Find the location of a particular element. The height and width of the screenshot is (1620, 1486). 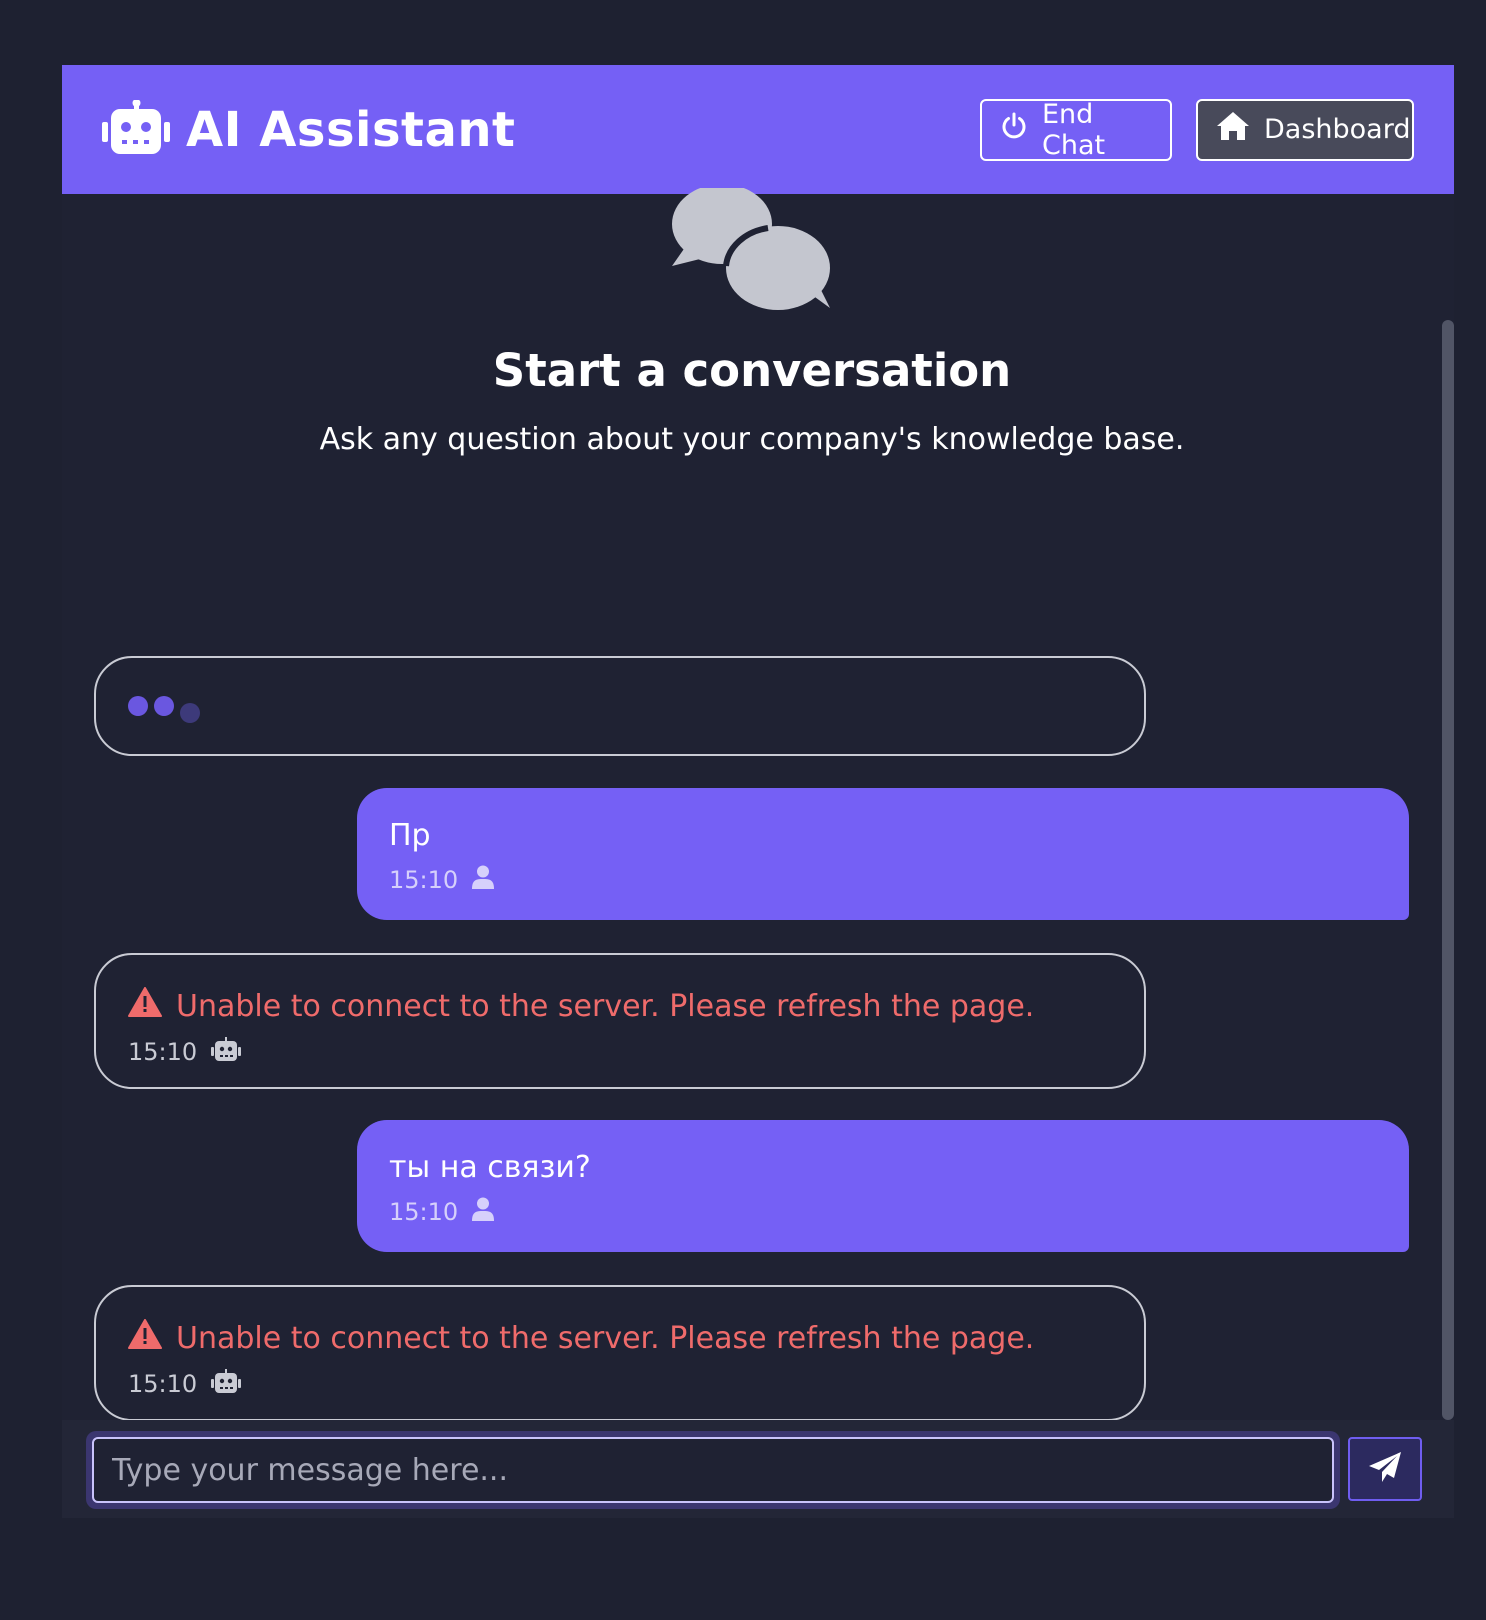

user-message: ты на связи? 15:10 is located at coordinates (883, 1186).